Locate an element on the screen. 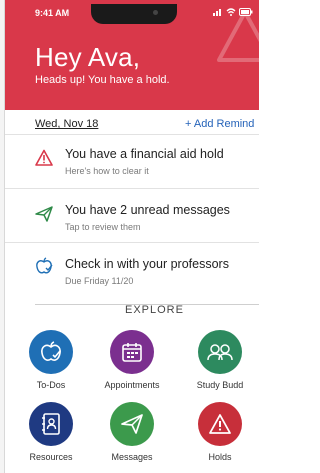  calendar-icon is located at coordinates (132, 352).